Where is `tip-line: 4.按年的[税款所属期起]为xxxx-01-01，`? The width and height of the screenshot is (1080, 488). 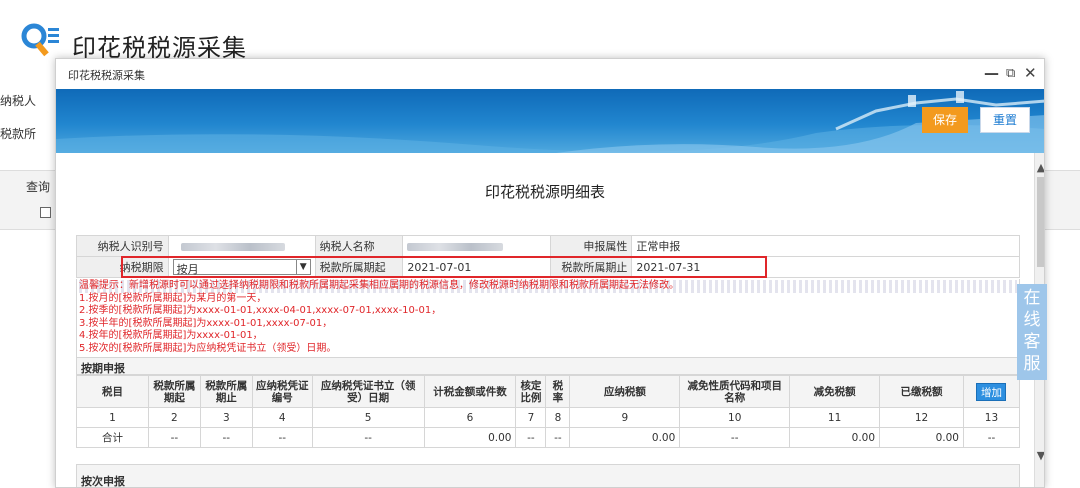 tip-line: 4.按年的[税款所属期起]为xxxx-01-01， is located at coordinates (171, 335).